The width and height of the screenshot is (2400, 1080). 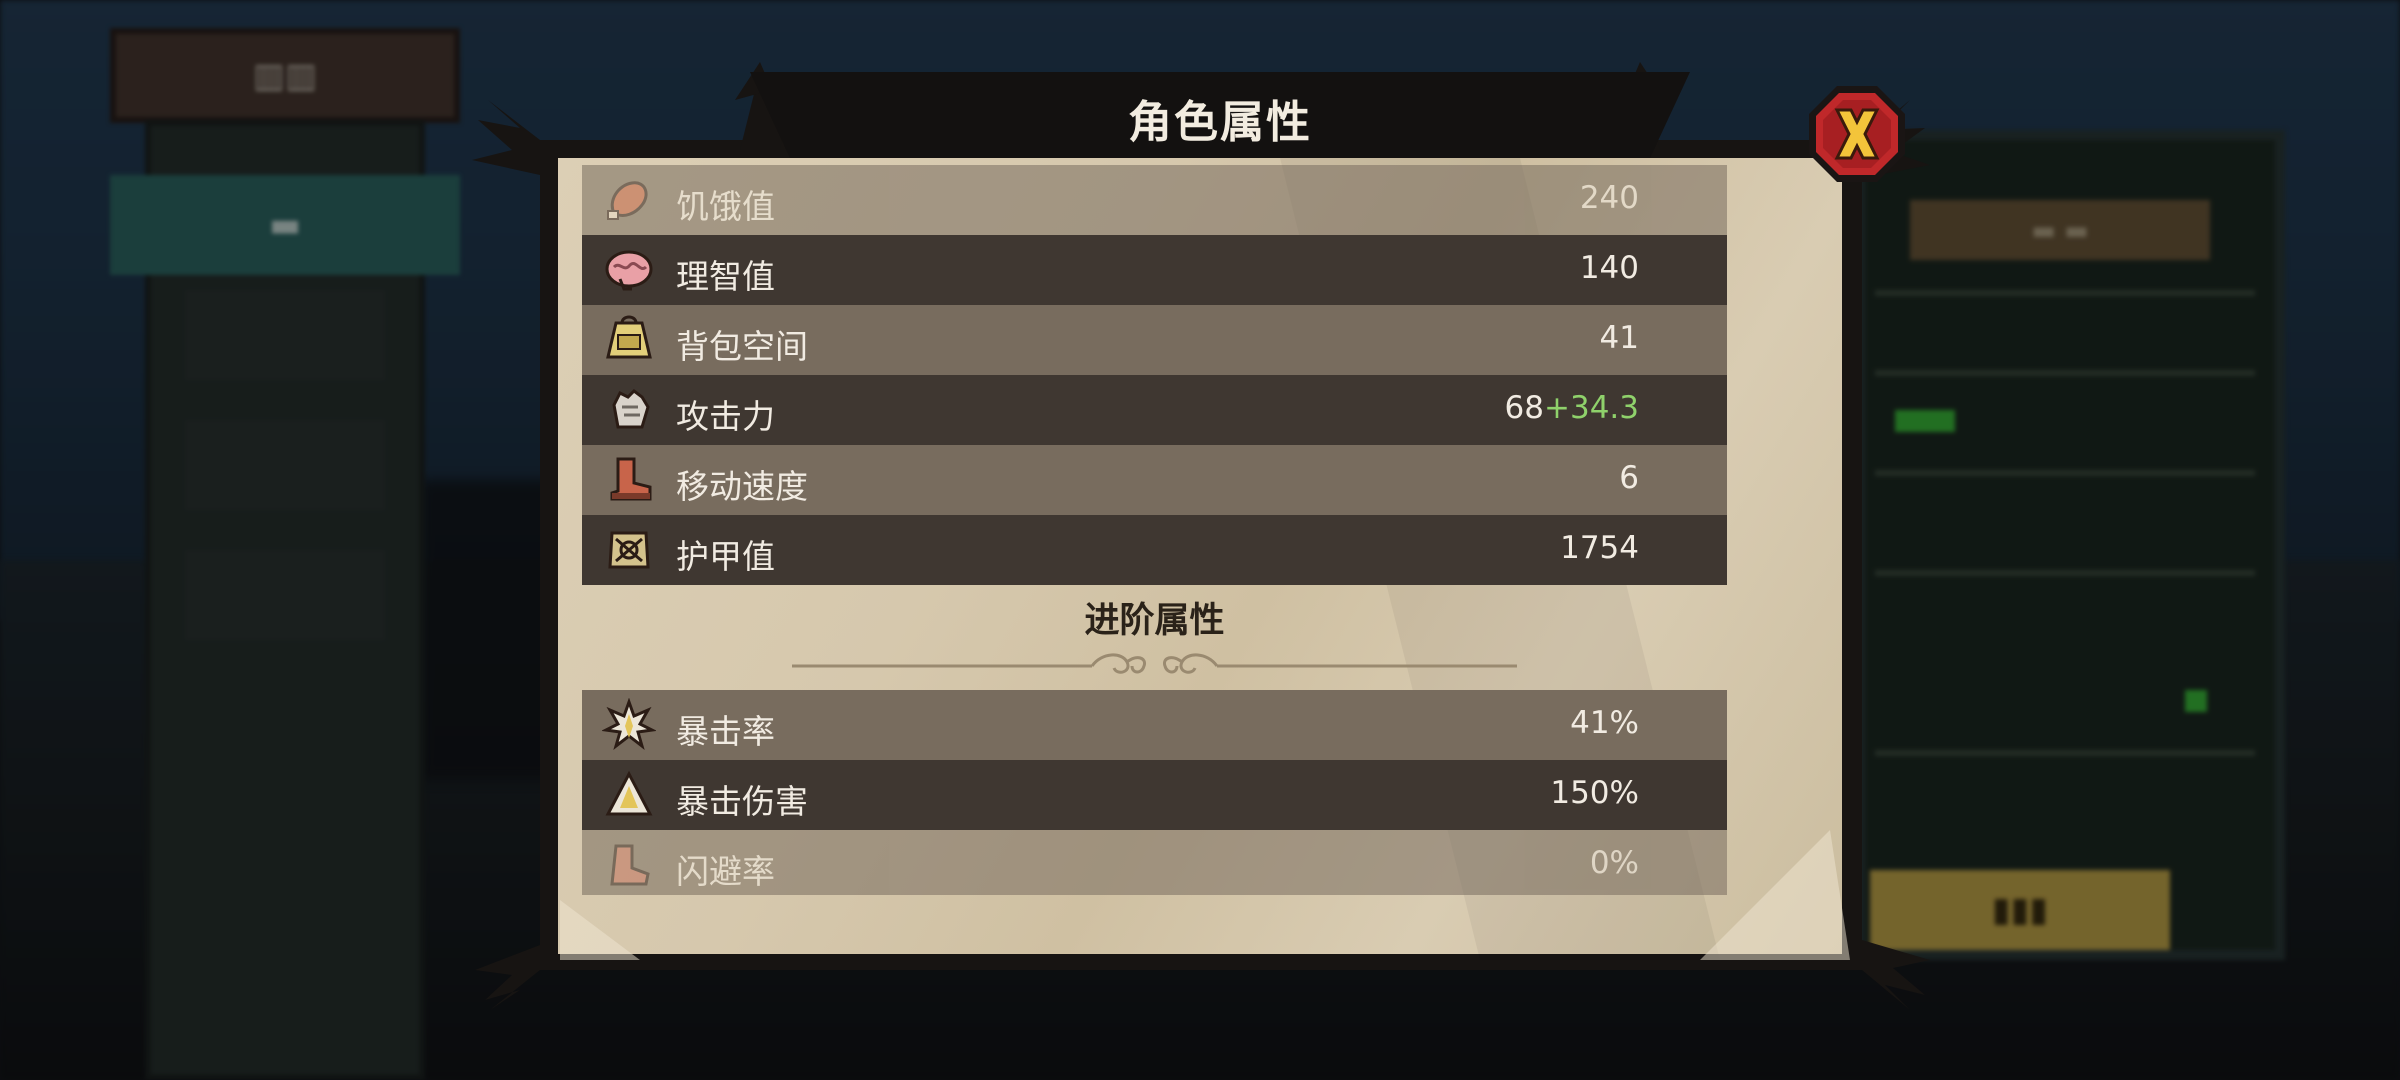 I want to click on meat-icon, so click(x=627, y=200).